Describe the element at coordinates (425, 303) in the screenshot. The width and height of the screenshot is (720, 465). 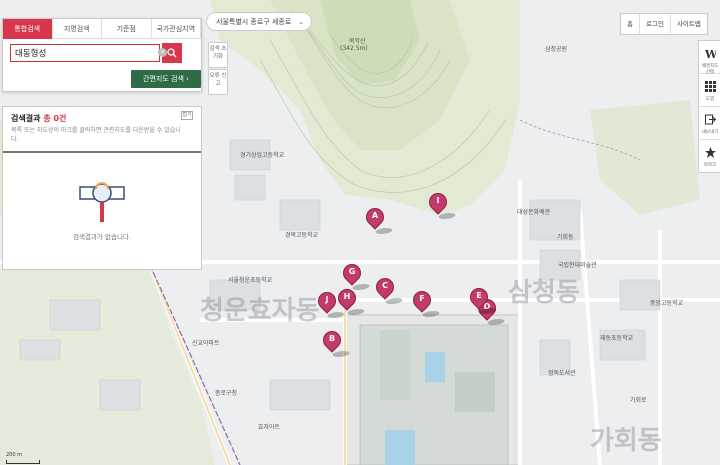
I see `map-marker-f: F` at that location.